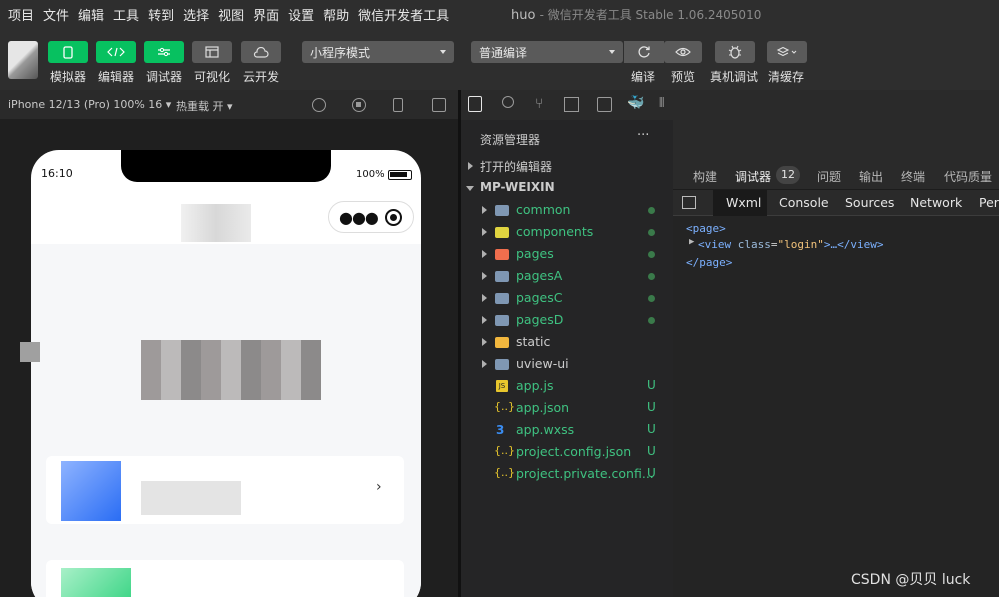 This screenshot has width=999, height=597. What do you see at coordinates (705, 176) in the screenshot?
I see `tab-build: 构建` at bounding box center [705, 176].